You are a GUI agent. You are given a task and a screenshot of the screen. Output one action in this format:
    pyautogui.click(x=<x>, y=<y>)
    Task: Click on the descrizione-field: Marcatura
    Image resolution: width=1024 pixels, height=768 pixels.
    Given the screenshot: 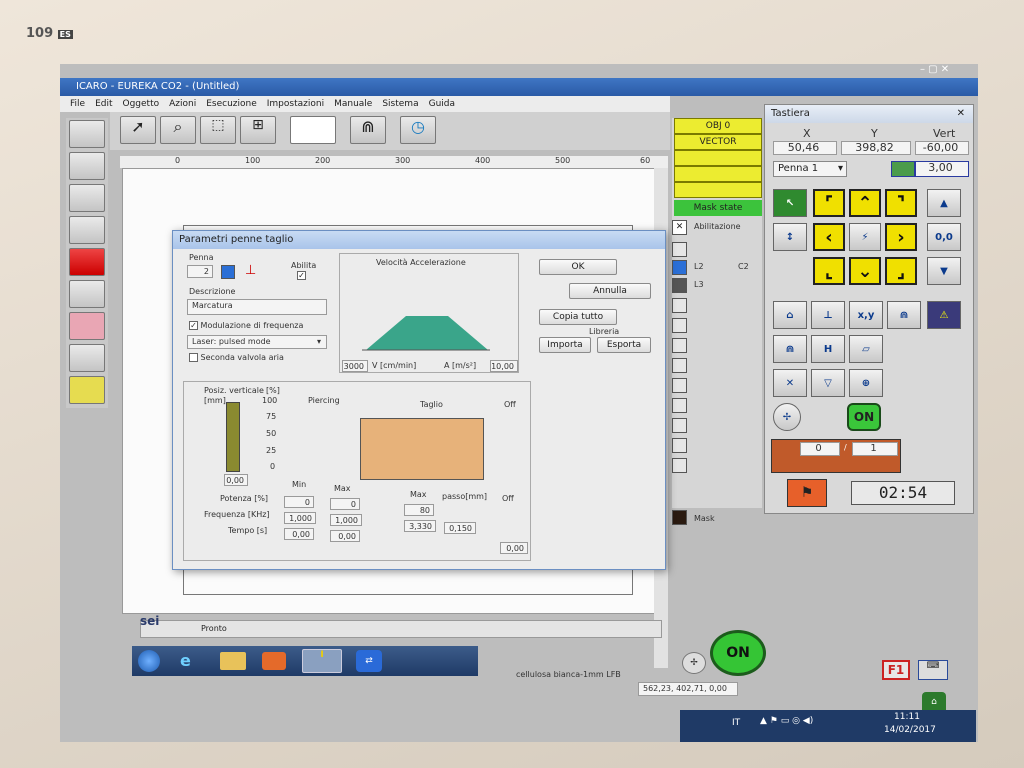 What is the action you would take?
    pyautogui.click(x=257, y=307)
    